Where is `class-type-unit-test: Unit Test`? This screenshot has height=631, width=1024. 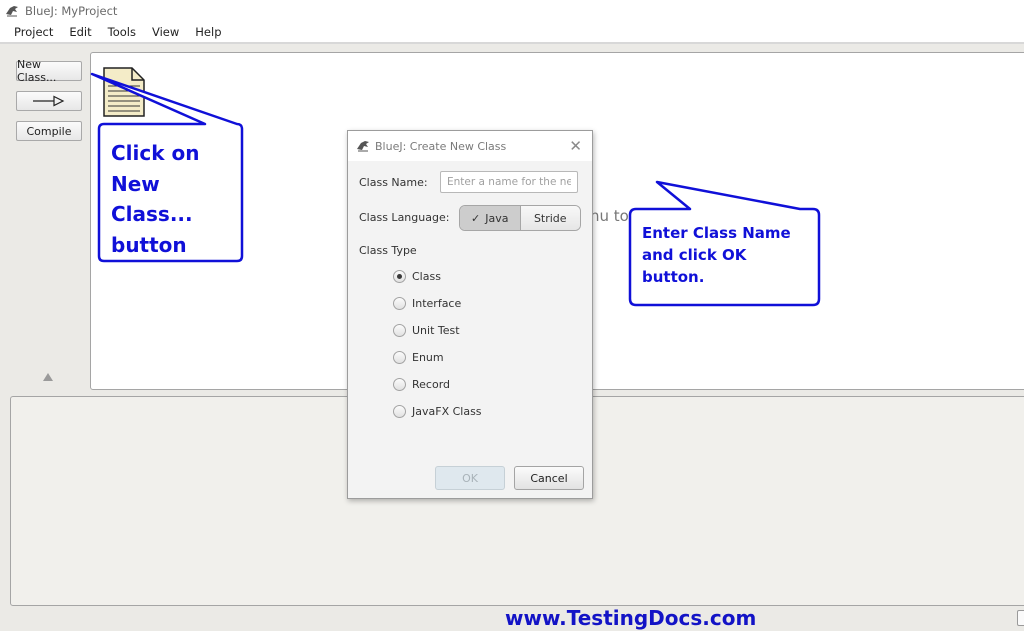 class-type-unit-test: Unit Test is located at coordinates (426, 330).